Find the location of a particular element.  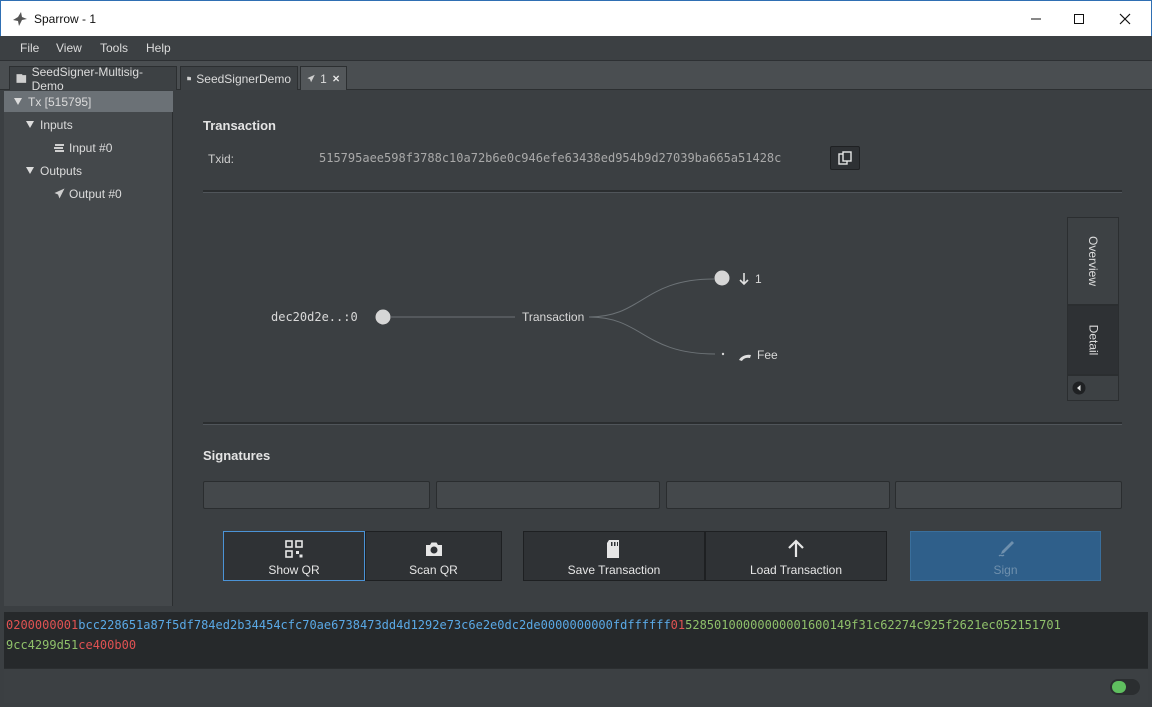

hex-segment: 00 is located at coordinates (605, 625).